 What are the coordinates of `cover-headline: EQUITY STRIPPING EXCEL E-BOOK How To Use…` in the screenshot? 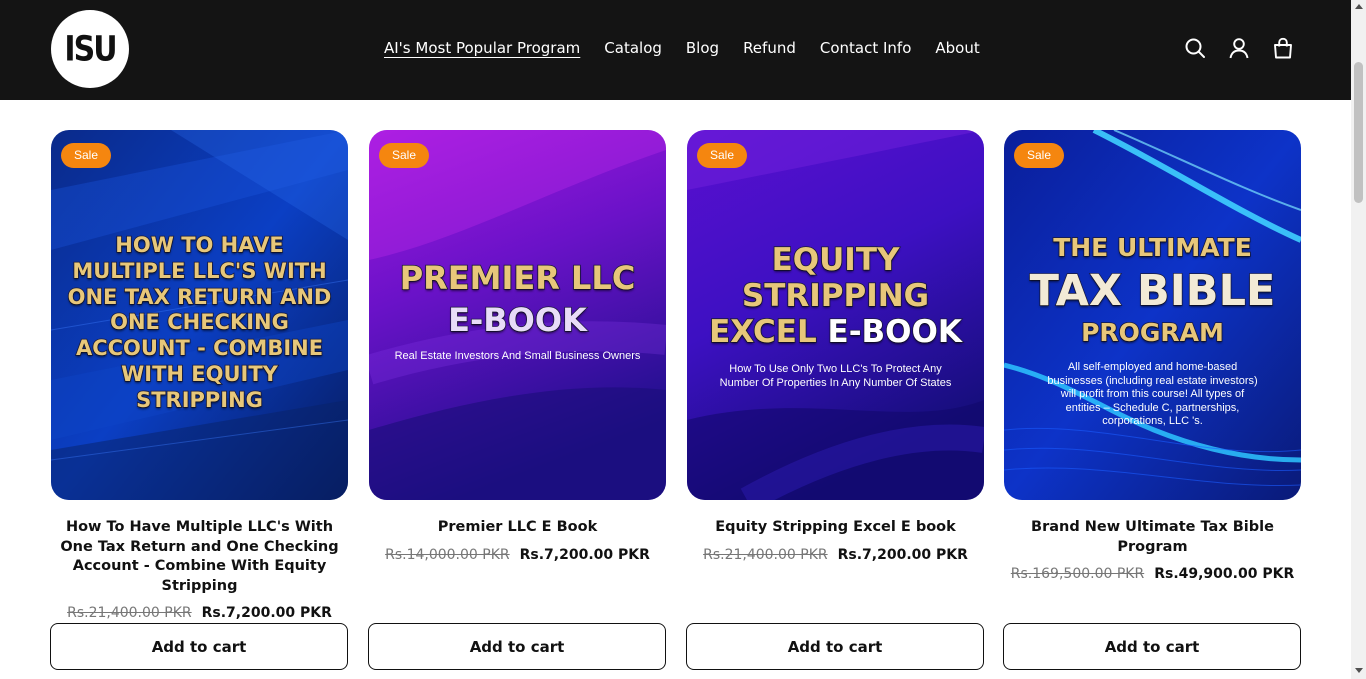 It's located at (835, 315).